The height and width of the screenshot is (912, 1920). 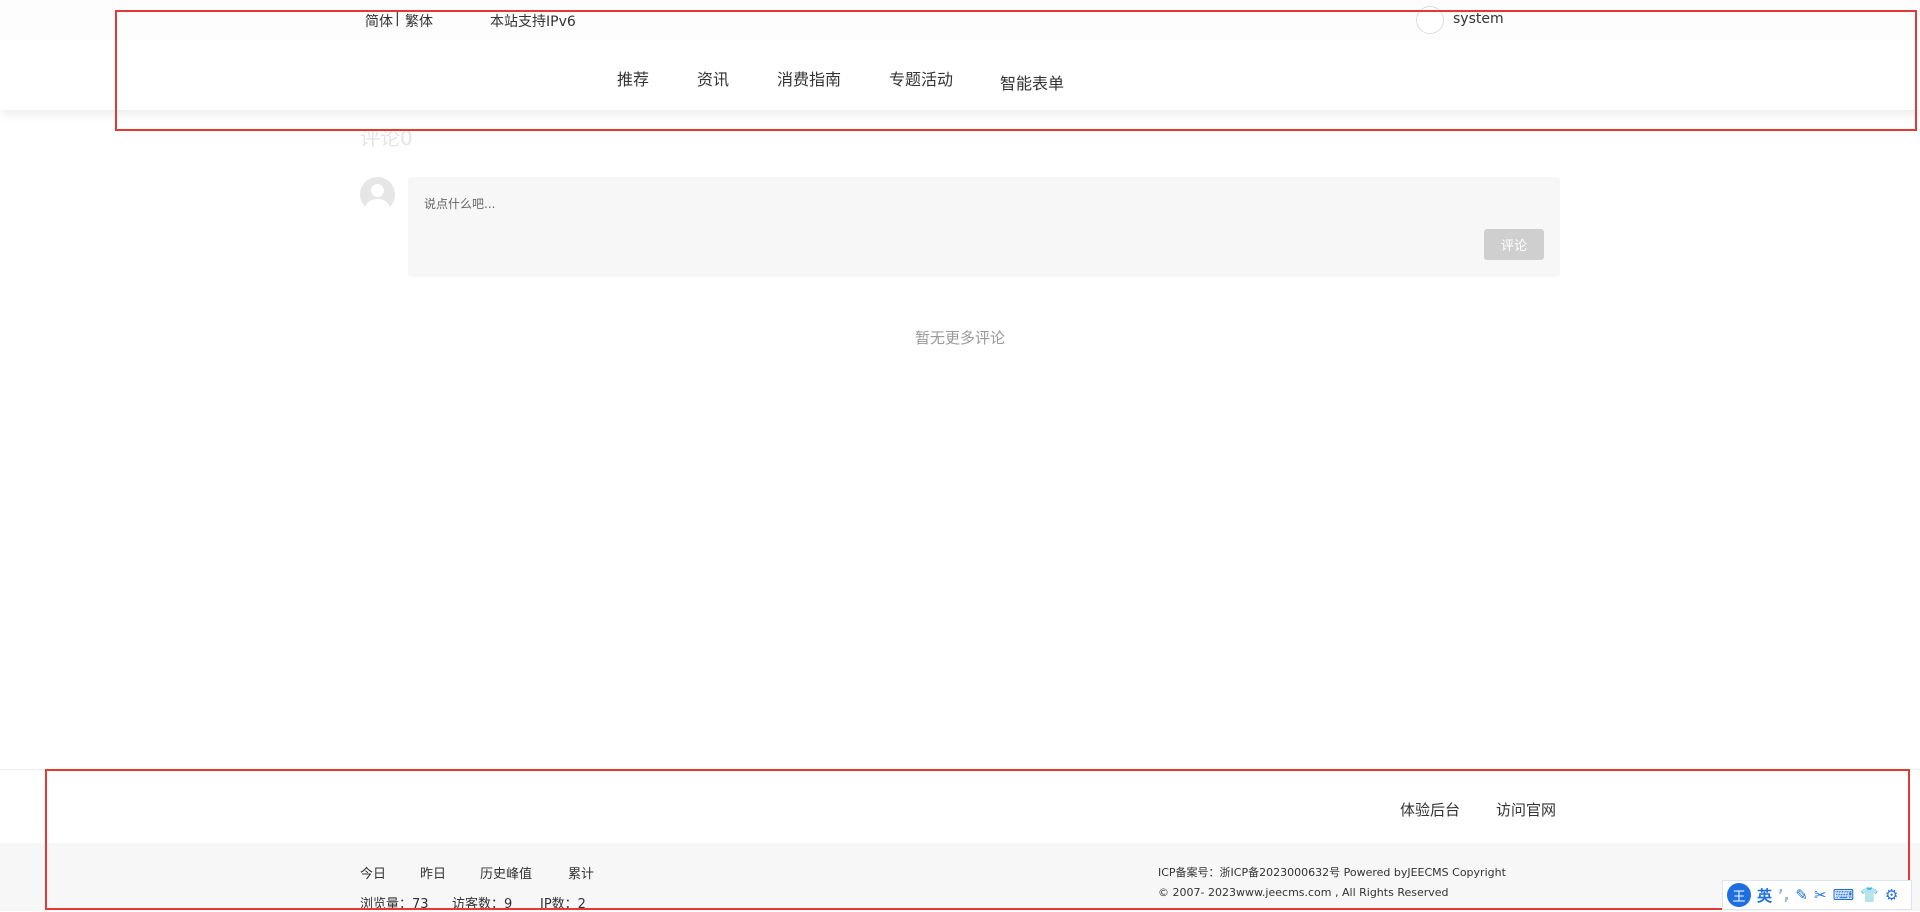 I want to click on ipv6-notice: 本站支持IPv6, so click(x=533, y=22).